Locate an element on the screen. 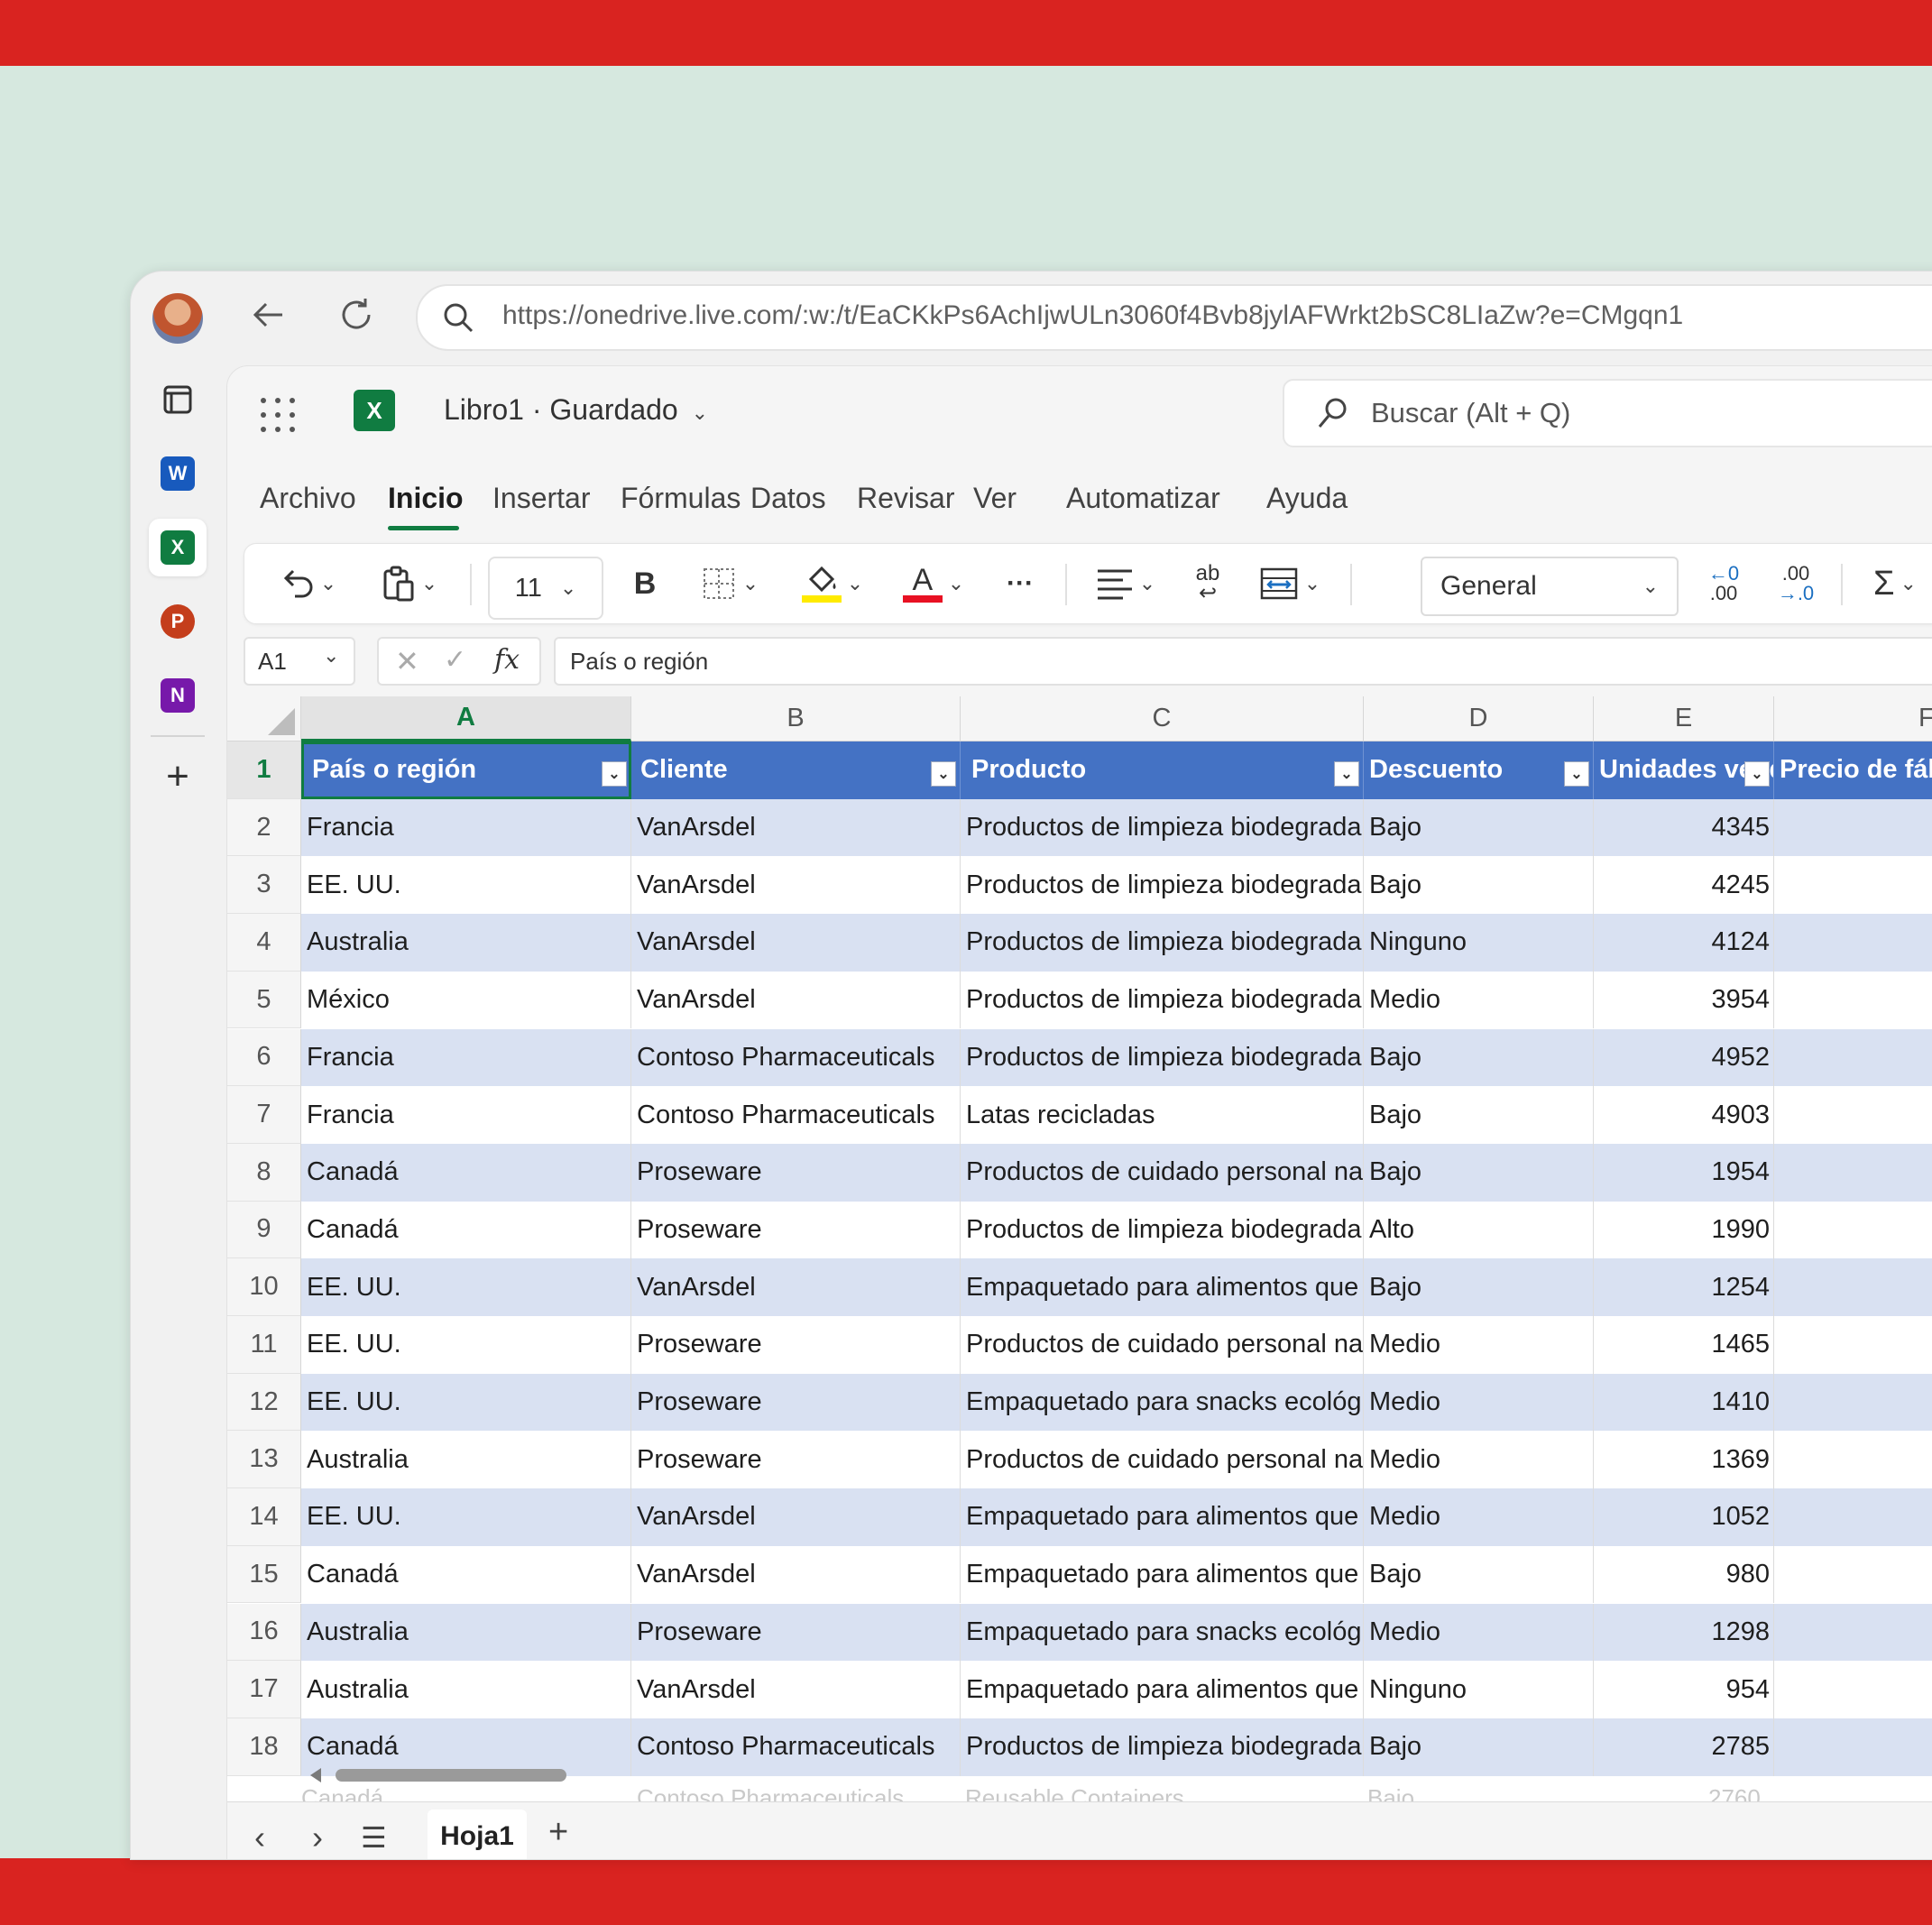 This screenshot has height=1925, width=1932. row-number: 13 is located at coordinates (264, 1460).